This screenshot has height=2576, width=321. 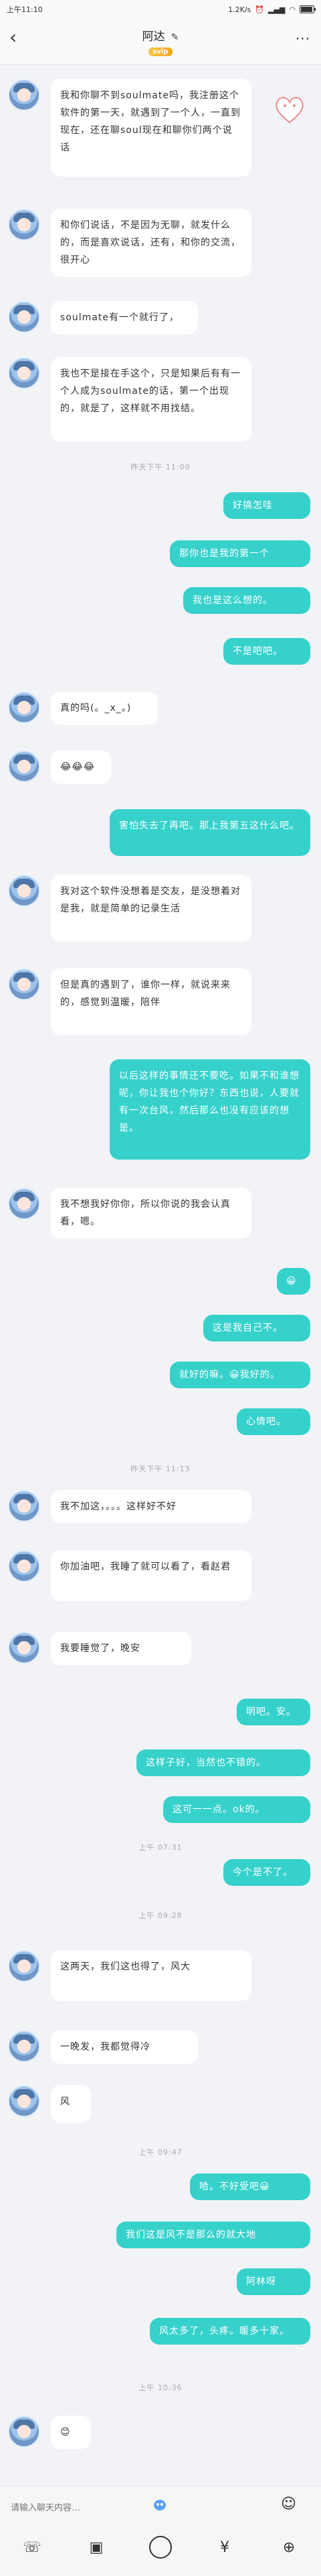 What do you see at coordinates (246, 600) in the screenshot?
I see `message-bubble-sent: 我也是这么想的。` at bounding box center [246, 600].